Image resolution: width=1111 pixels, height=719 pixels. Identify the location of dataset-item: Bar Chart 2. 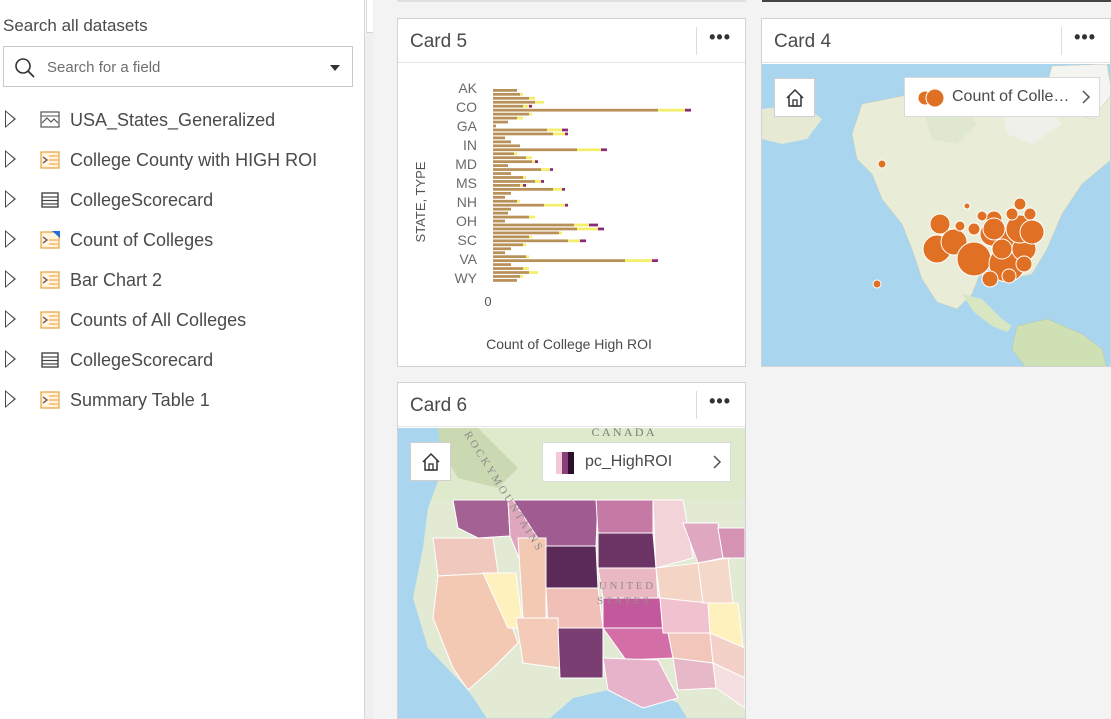
(182, 280).